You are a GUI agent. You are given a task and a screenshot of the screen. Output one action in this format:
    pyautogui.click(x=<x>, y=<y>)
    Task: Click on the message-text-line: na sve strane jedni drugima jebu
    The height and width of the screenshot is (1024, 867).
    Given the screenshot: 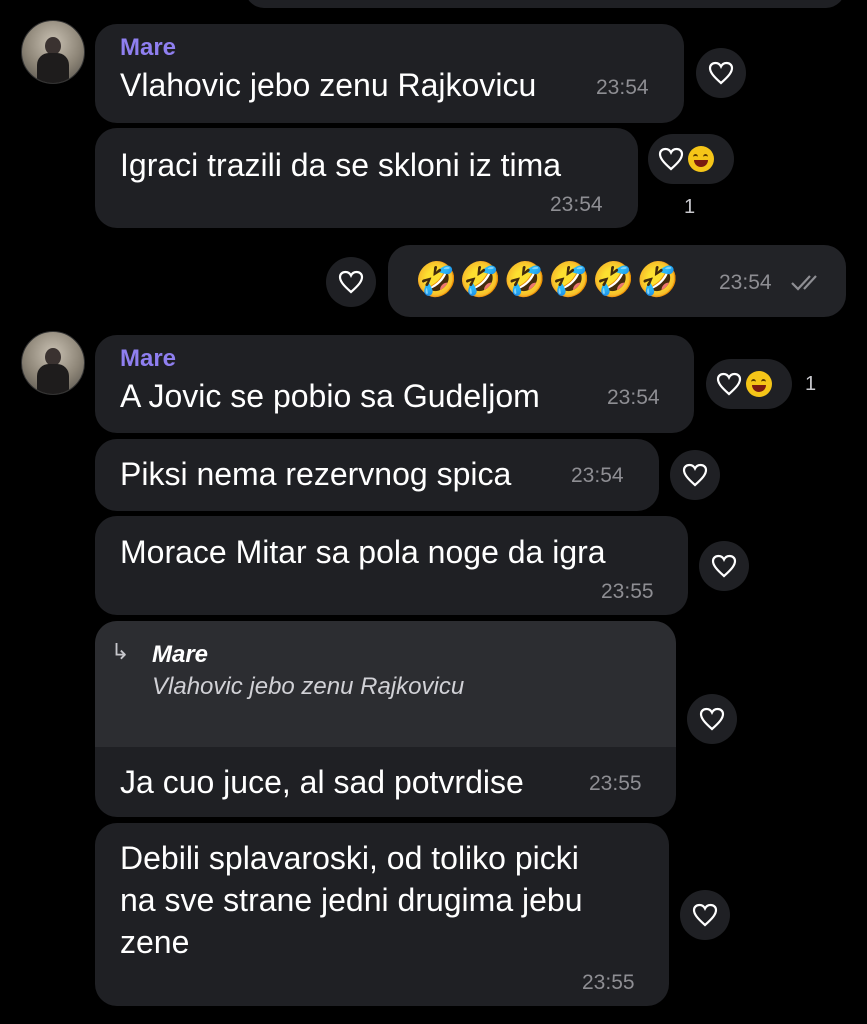 What is the action you would take?
    pyautogui.click(x=351, y=900)
    